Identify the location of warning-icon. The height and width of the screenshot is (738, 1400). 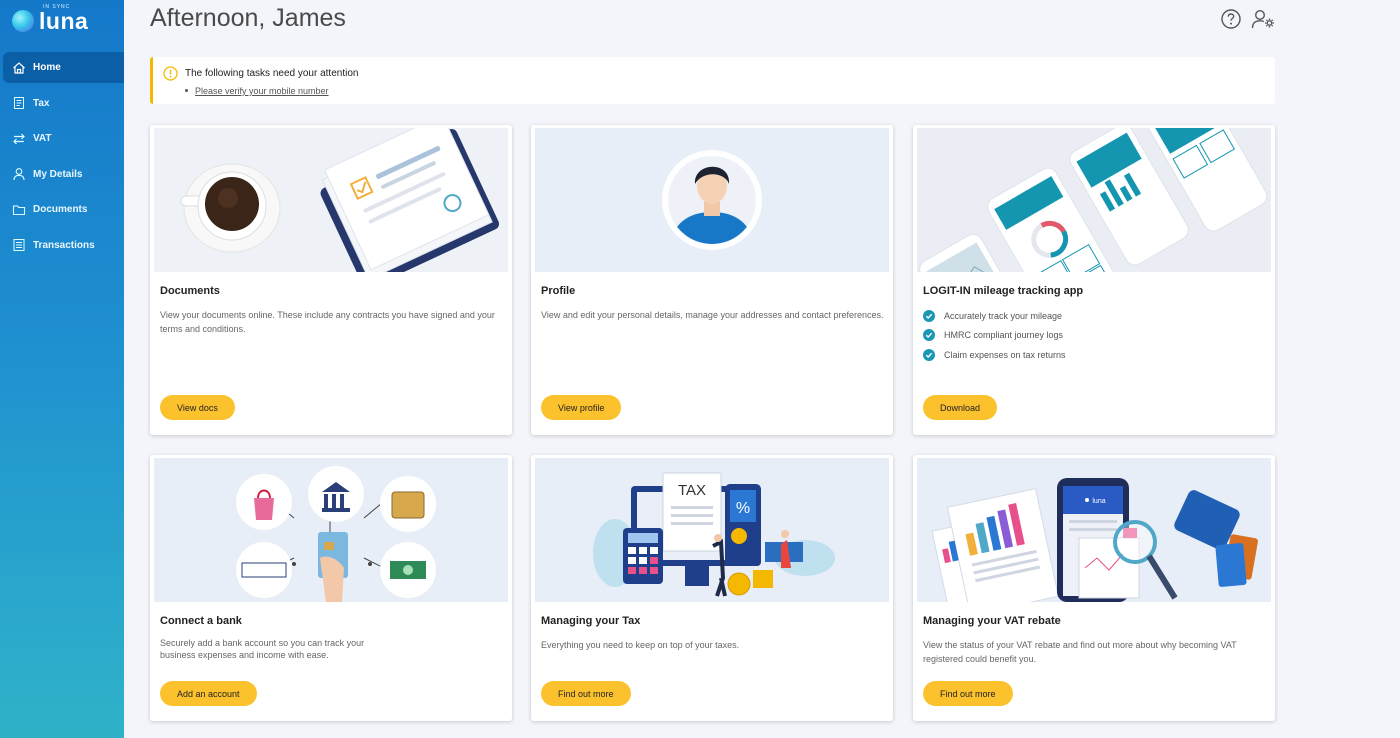
(170, 73).